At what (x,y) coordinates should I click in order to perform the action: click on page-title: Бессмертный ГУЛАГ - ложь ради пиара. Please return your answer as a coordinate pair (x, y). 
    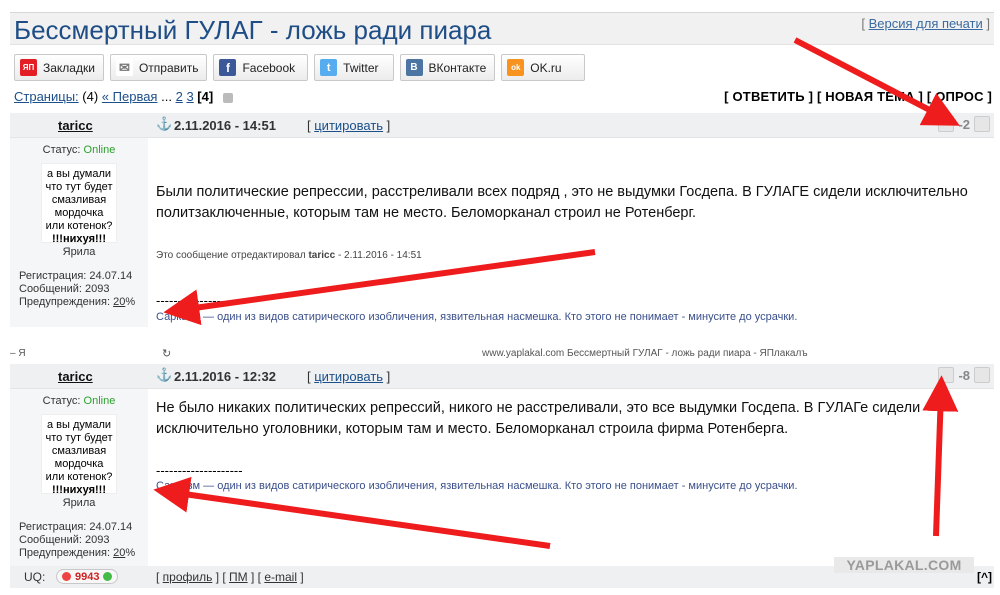
    Looking at the image, I should click on (253, 30).